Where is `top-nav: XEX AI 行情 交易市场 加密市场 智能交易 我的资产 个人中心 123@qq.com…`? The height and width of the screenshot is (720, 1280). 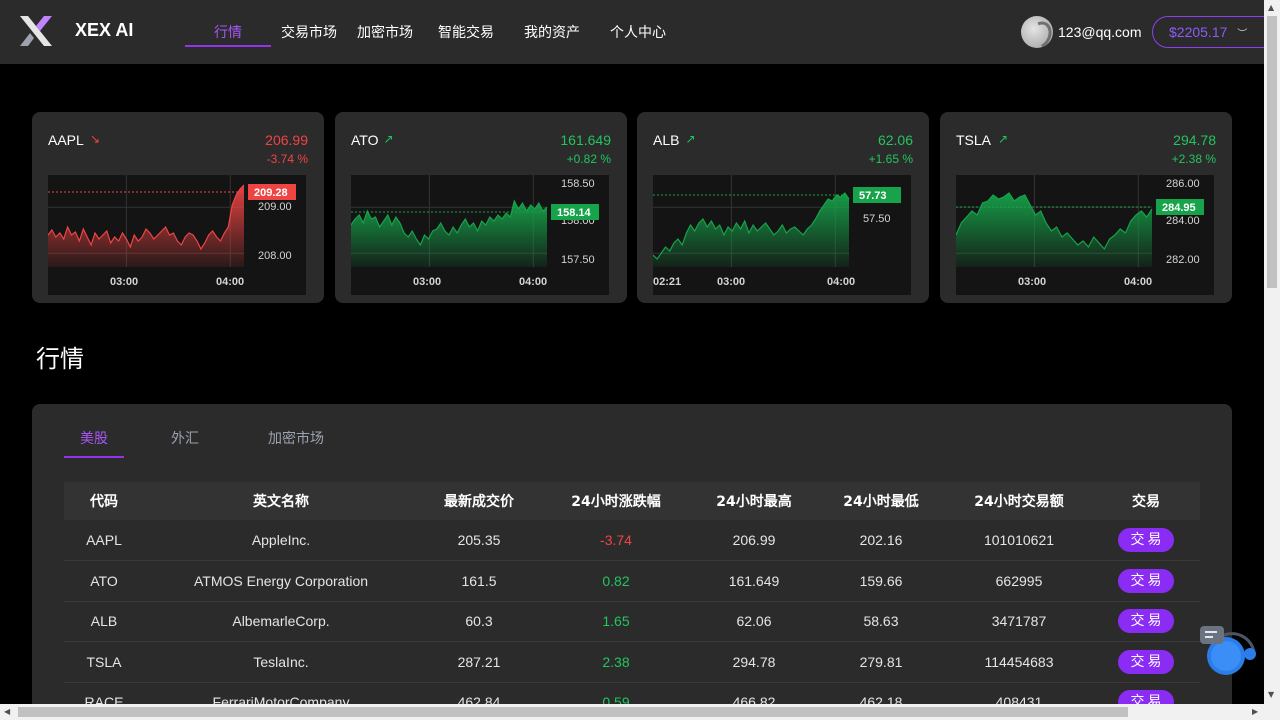
top-nav: XEX AI 行情 交易市场 加密市场 智能交易 我的资产 个人中心 123@qq.com… is located at coordinates (640, 32).